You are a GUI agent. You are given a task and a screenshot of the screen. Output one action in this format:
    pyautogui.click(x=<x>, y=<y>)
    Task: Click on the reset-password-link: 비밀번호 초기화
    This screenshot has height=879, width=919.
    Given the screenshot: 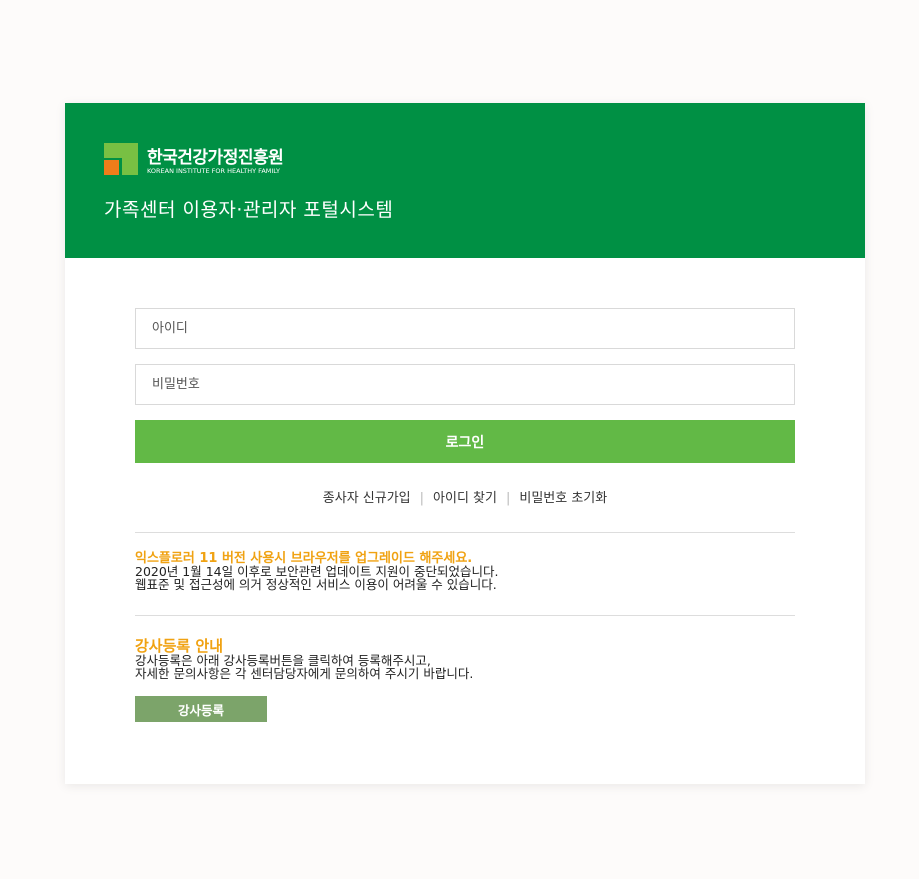 What is the action you would take?
    pyautogui.click(x=563, y=498)
    